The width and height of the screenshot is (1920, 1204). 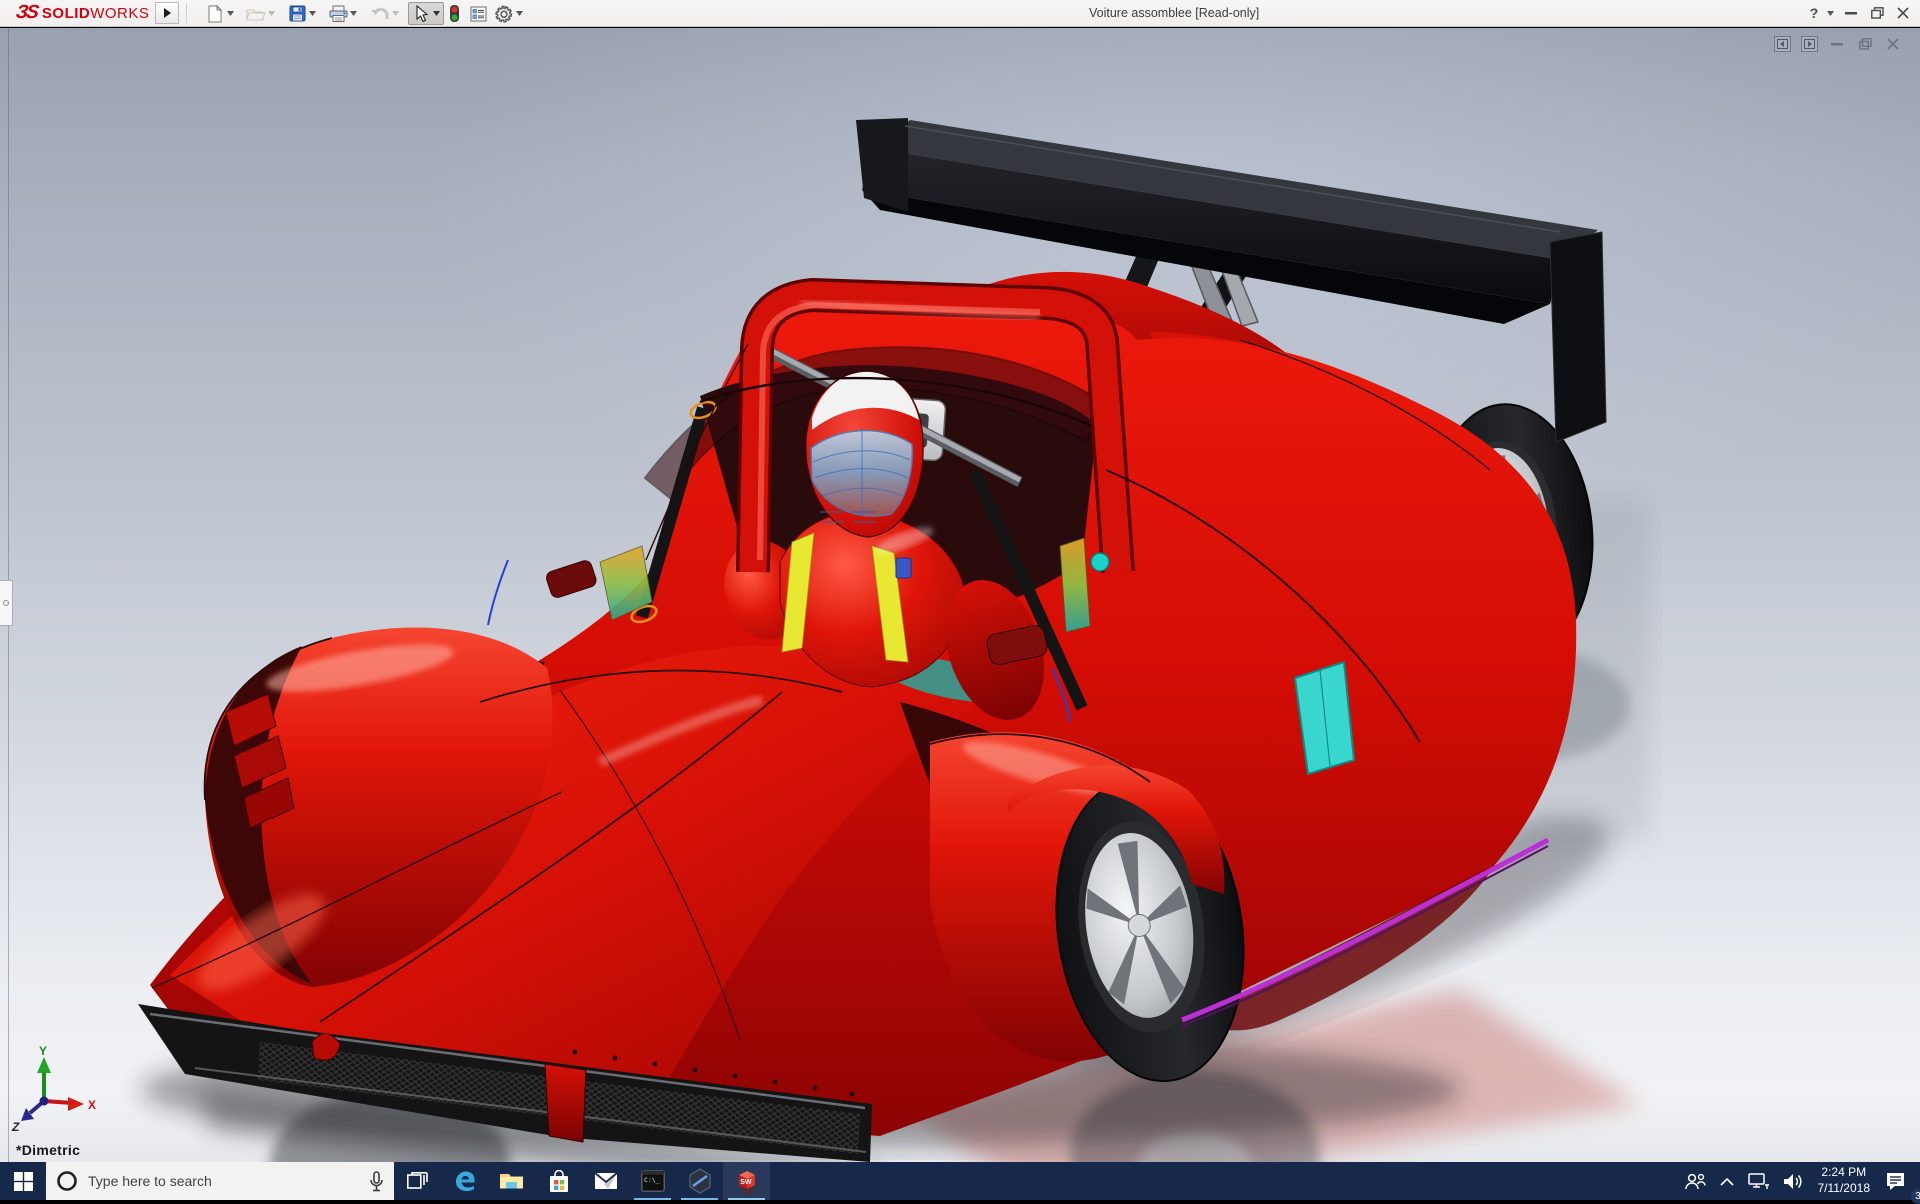 I want to click on minimize-button, so click(x=1851, y=13).